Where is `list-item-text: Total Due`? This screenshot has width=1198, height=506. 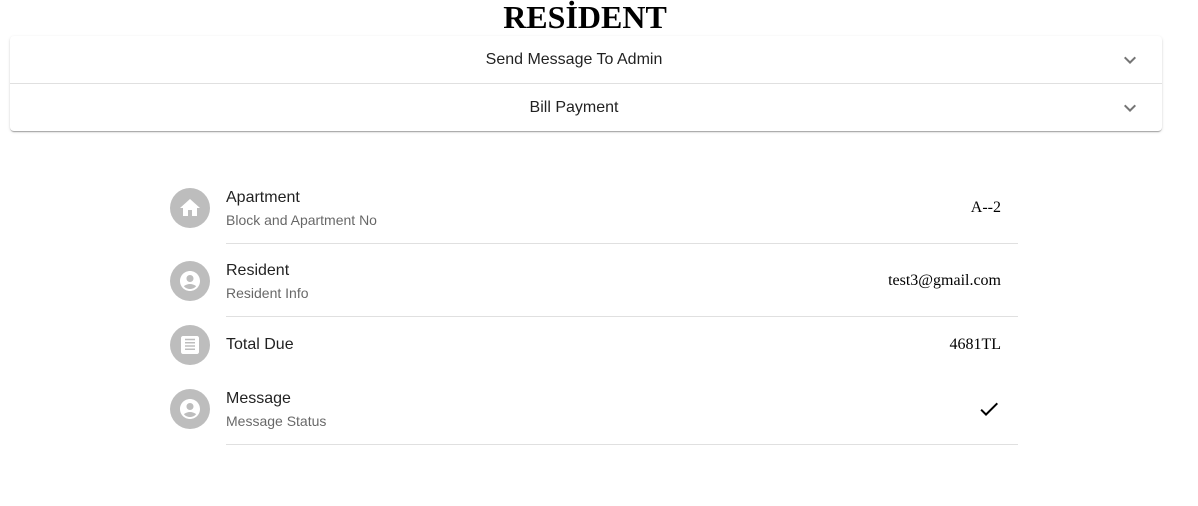
list-item-text: Total Due is located at coordinates (622, 345).